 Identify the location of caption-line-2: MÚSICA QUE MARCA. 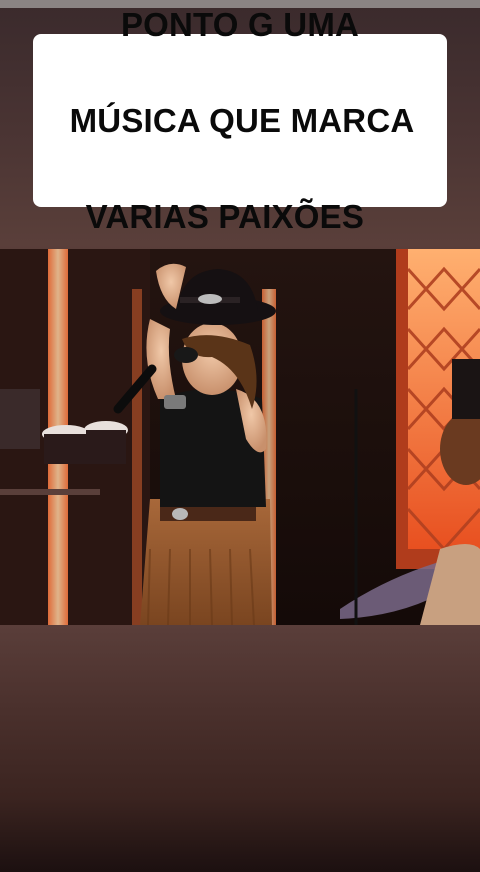
(242, 120).